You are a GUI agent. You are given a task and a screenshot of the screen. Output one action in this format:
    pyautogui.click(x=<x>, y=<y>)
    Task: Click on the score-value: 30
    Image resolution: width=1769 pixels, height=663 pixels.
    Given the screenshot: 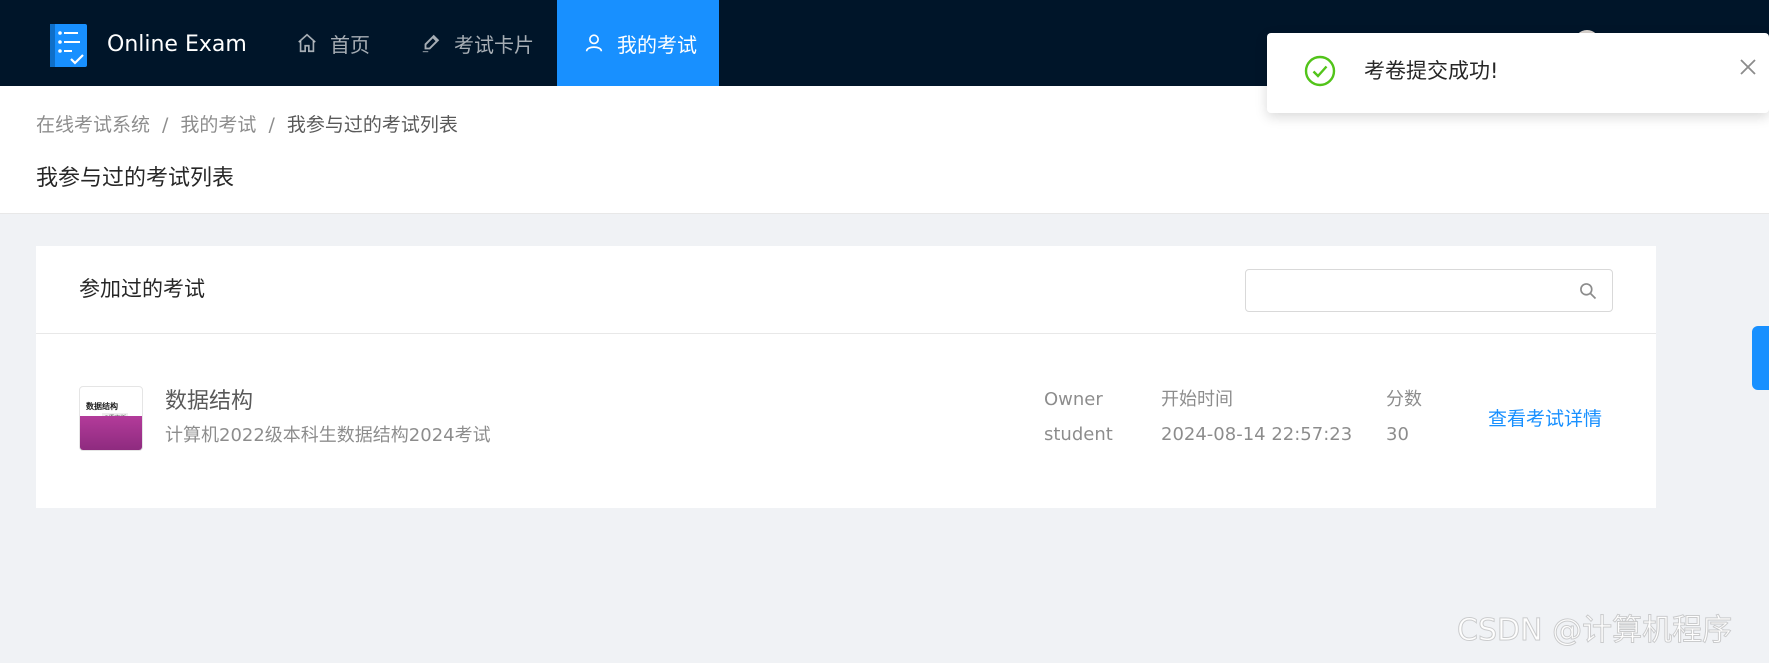 What is the action you would take?
    pyautogui.click(x=1397, y=434)
    